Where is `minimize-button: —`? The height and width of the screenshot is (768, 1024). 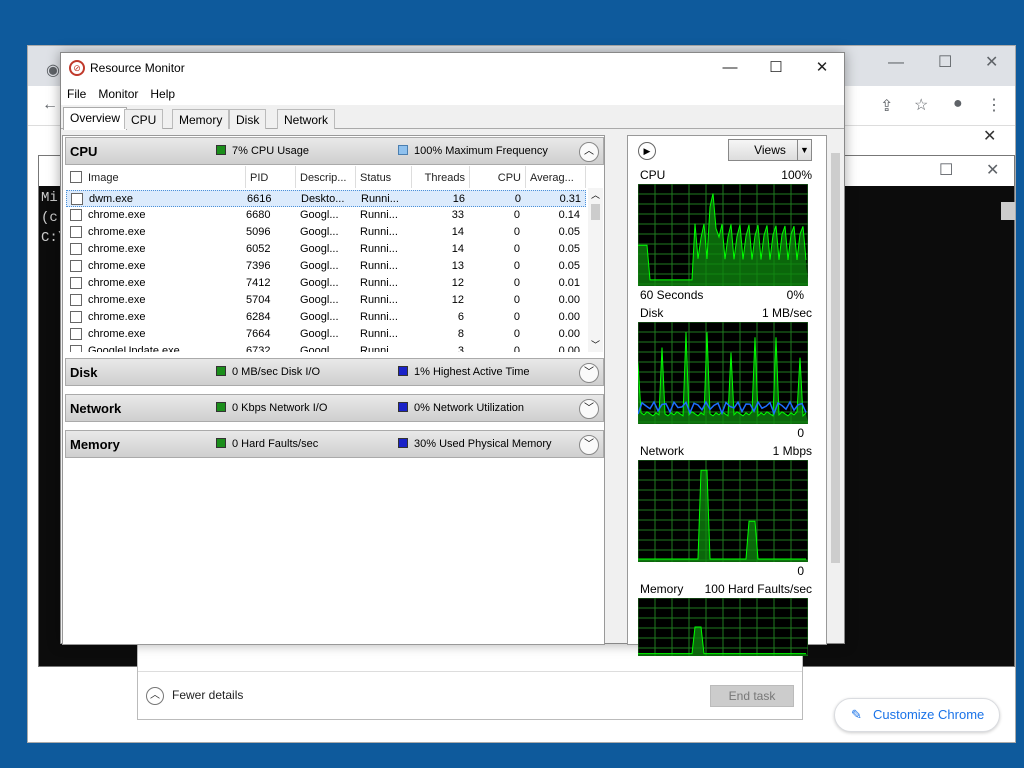
minimize-button: — is located at coordinates (730, 68).